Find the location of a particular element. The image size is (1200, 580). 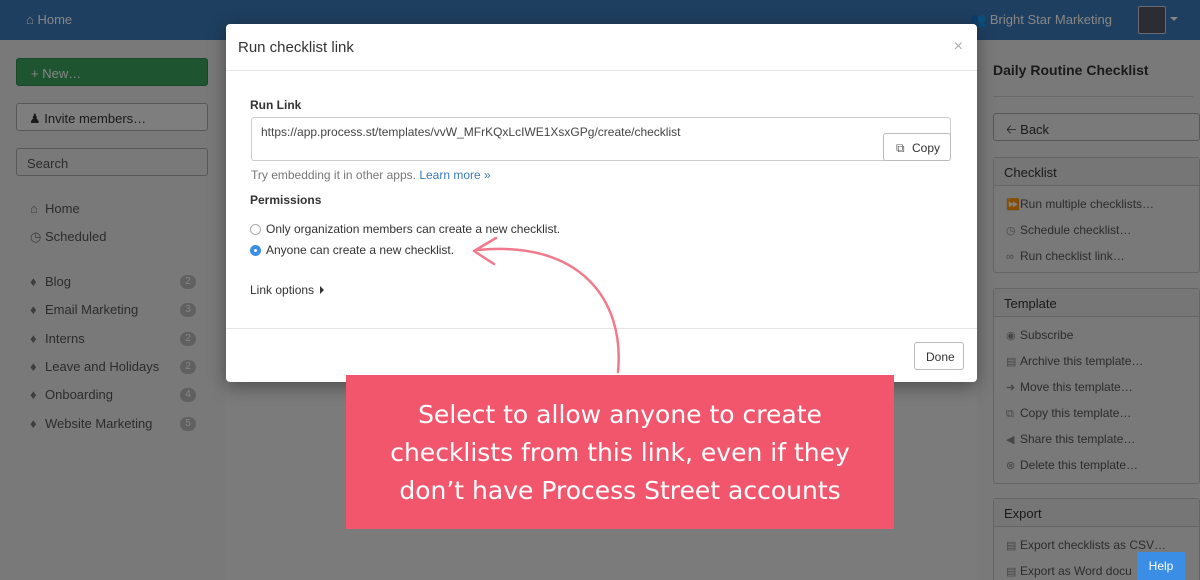

callout-line: checklists from this link, even if they is located at coordinates (620, 452).